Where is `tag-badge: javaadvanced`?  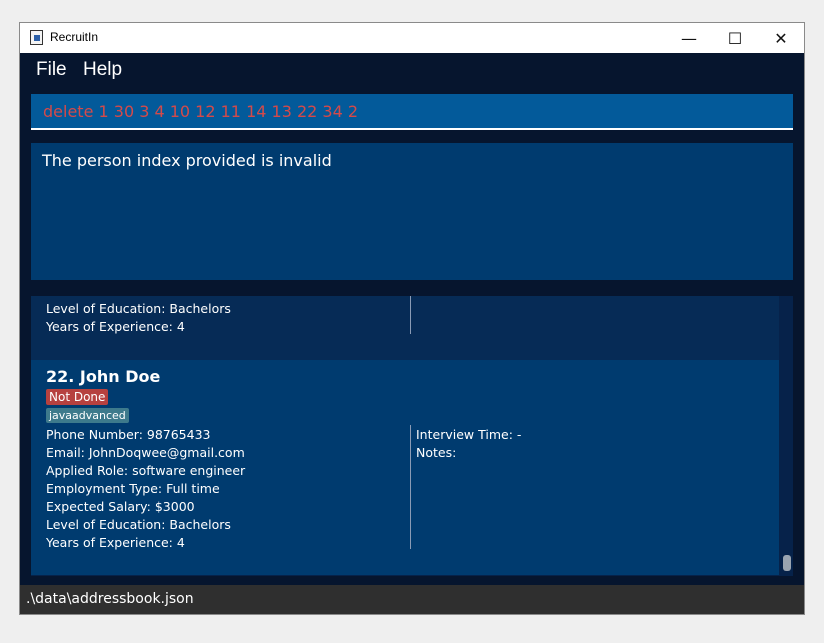 tag-badge: javaadvanced is located at coordinates (87, 415).